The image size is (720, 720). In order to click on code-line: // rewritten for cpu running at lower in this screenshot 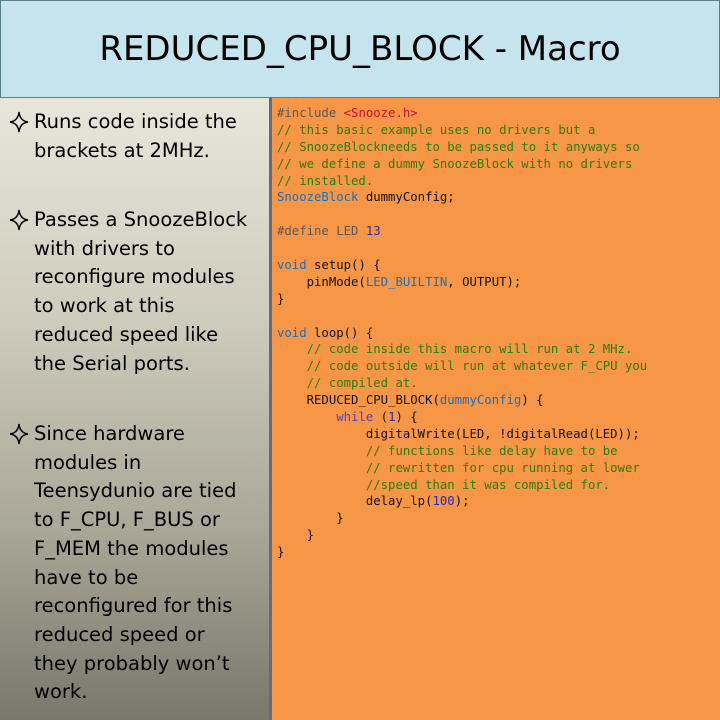, I will do `click(462, 468)`.